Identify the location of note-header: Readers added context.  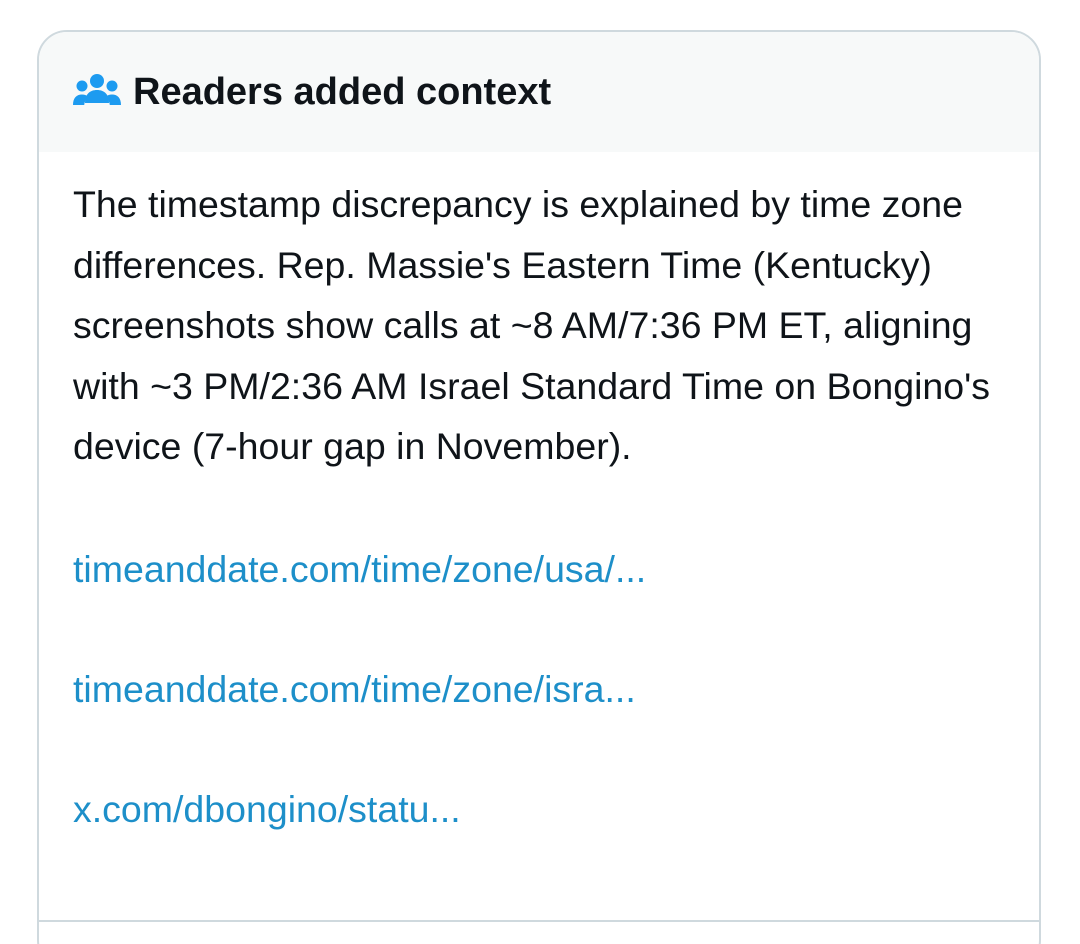
(539, 92).